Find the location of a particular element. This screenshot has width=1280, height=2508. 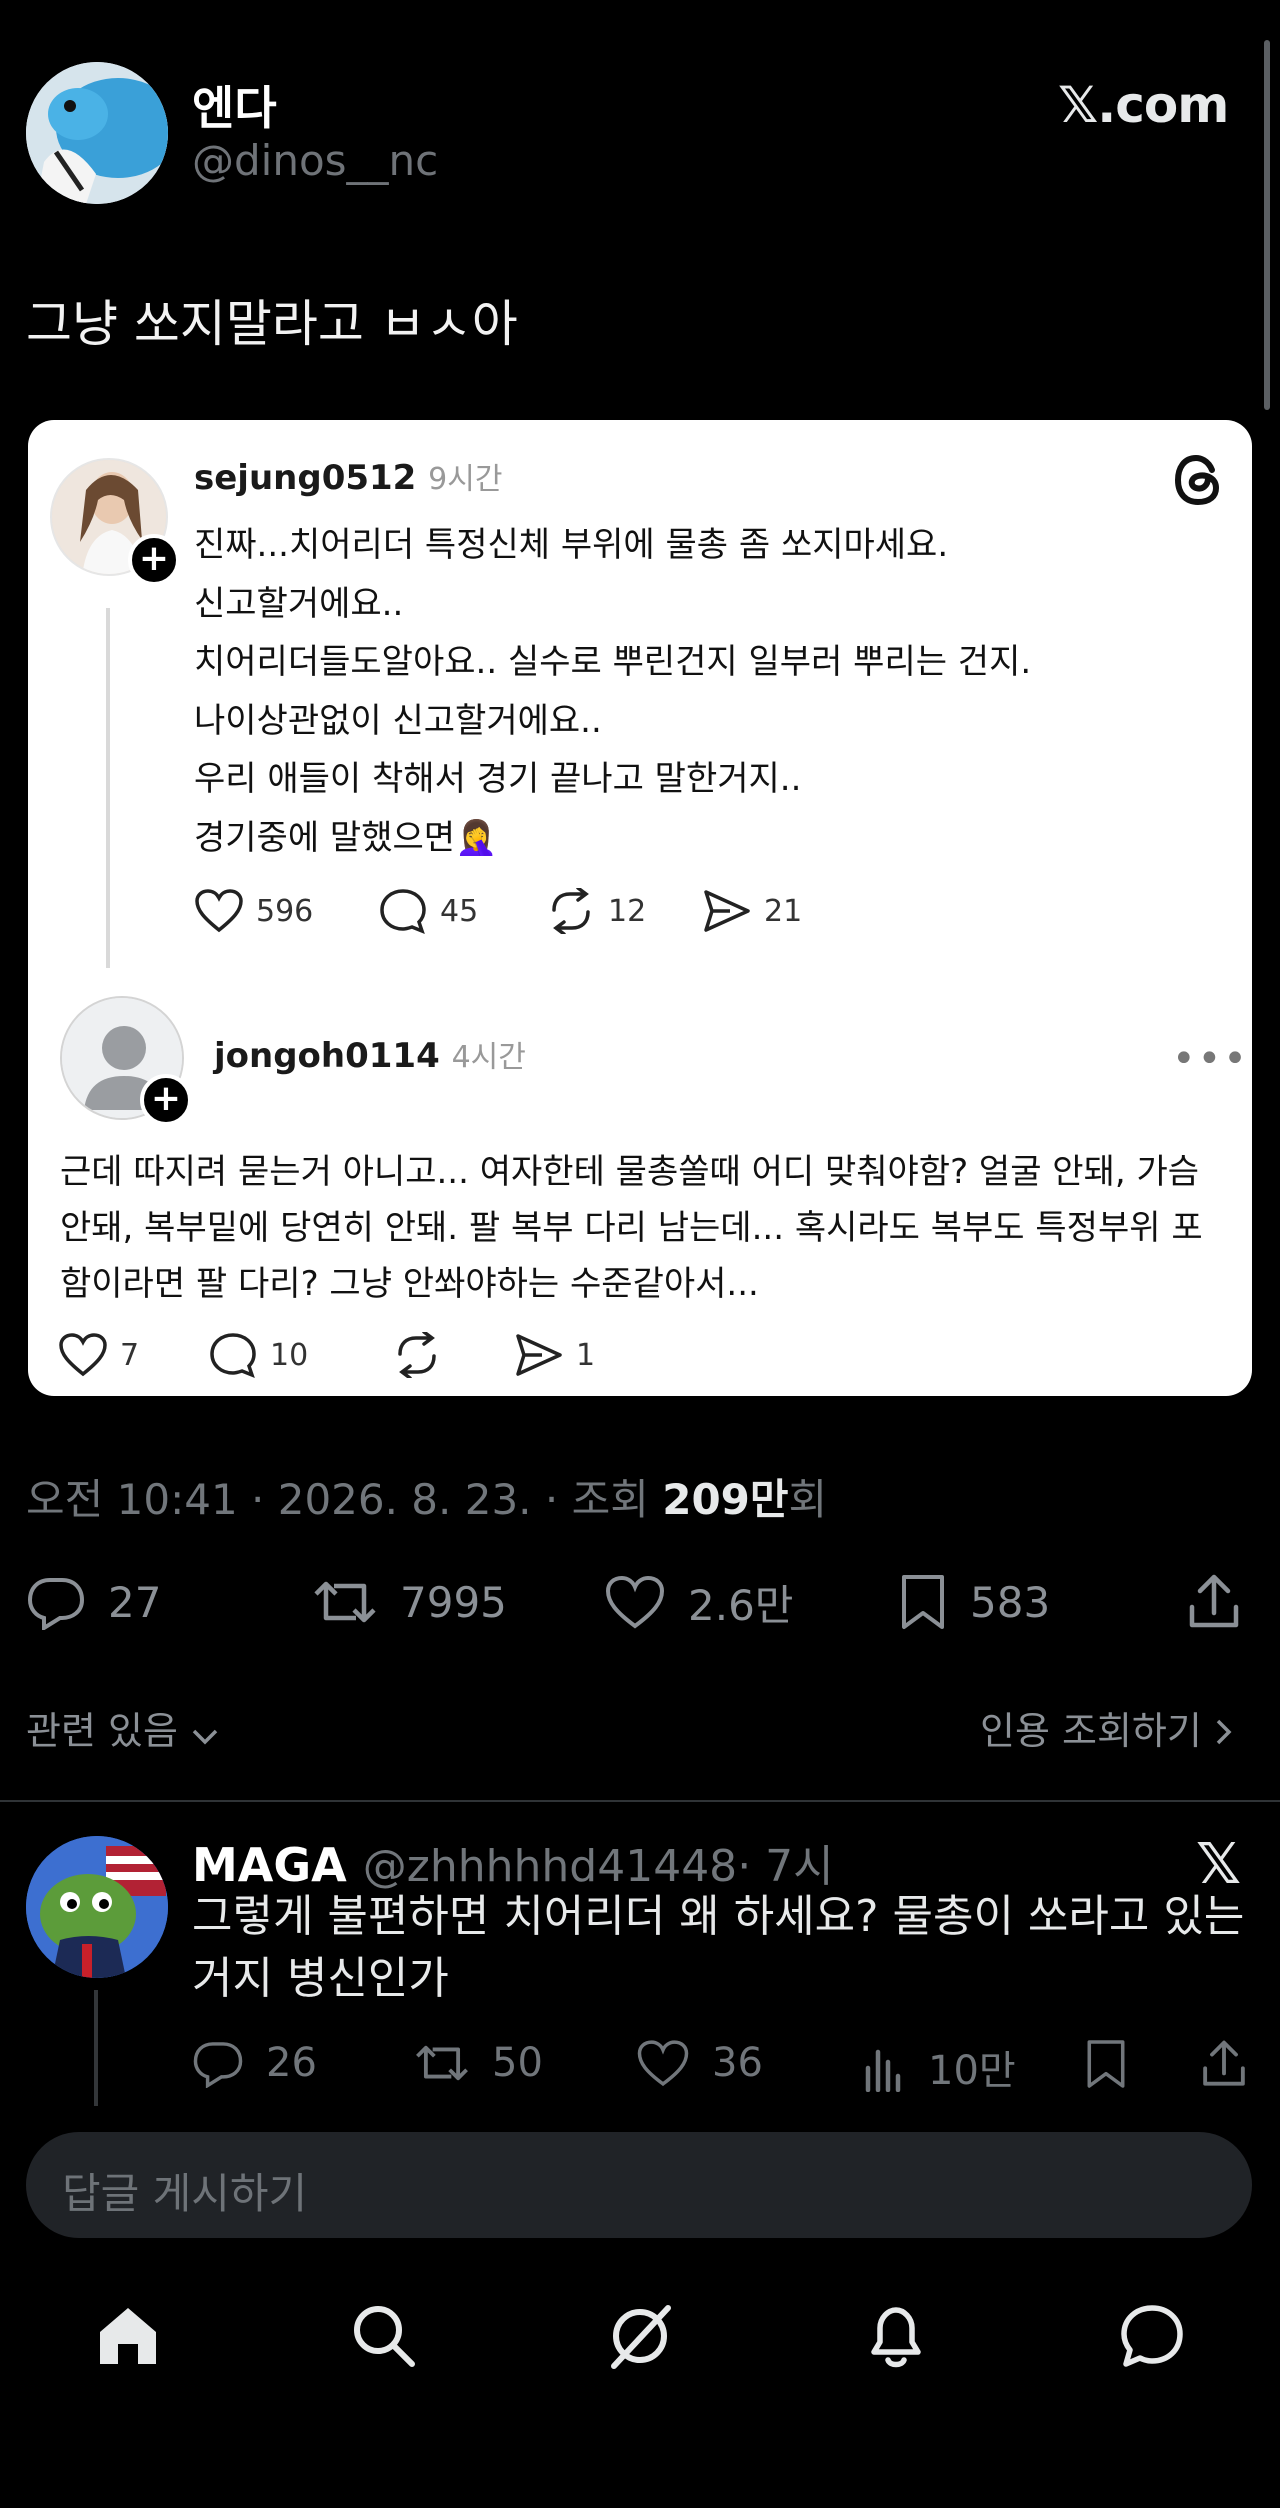

bottom-tab-bar is located at coordinates (640, 2336).